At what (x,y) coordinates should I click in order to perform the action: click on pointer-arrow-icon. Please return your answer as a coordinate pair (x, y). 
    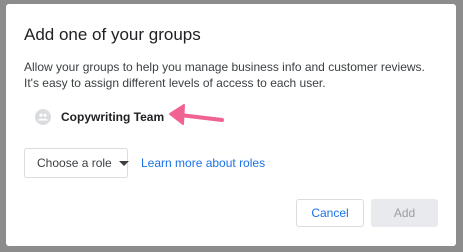
    Looking at the image, I should click on (196, 114).